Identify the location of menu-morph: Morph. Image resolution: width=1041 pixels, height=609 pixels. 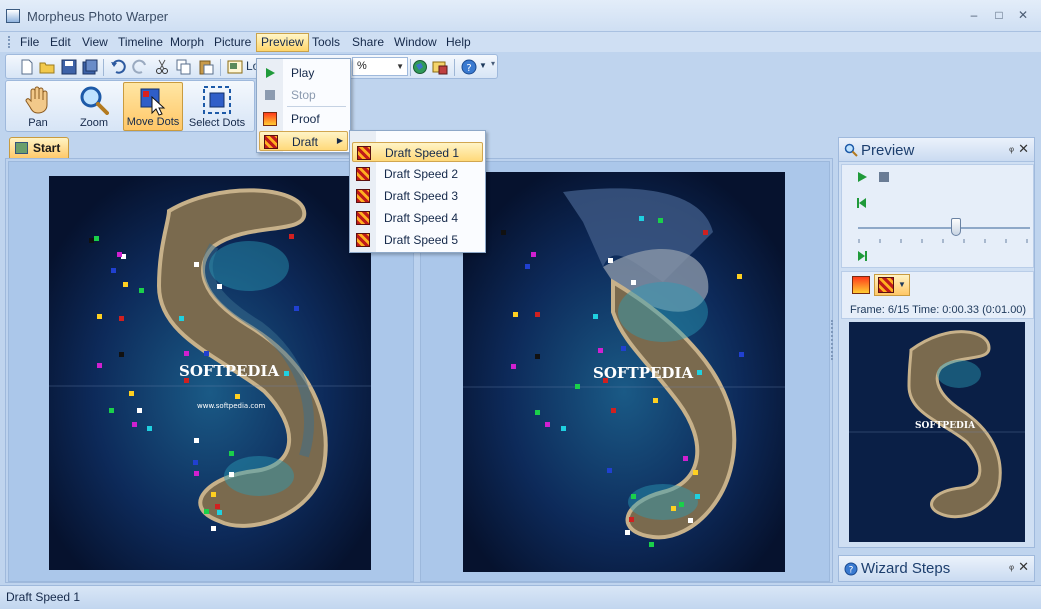
(187, 42).